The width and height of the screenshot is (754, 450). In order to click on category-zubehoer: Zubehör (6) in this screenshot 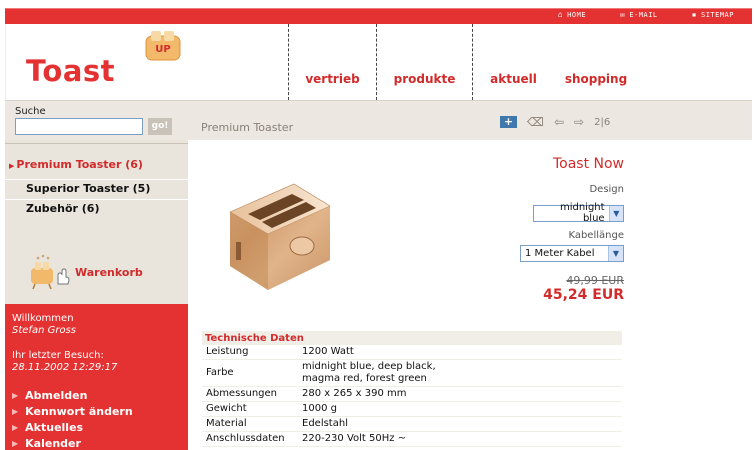, I will do `click(63, 208)`.